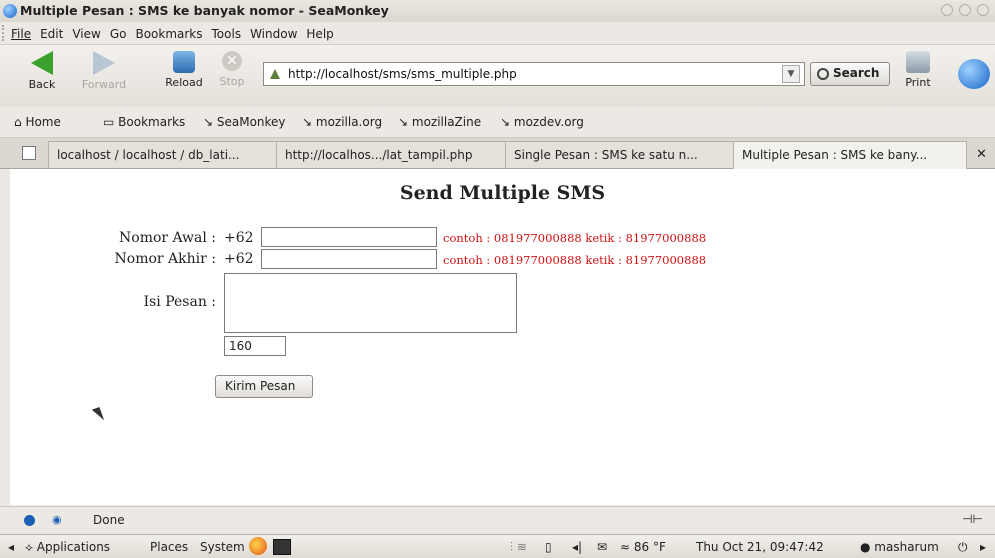 Image resolution: width=995 pixels, height=558 pixels. What do you see at coordinates (918, 82) in the screenshot?
I see `print-label: Print` at bounding box center [918, 82].